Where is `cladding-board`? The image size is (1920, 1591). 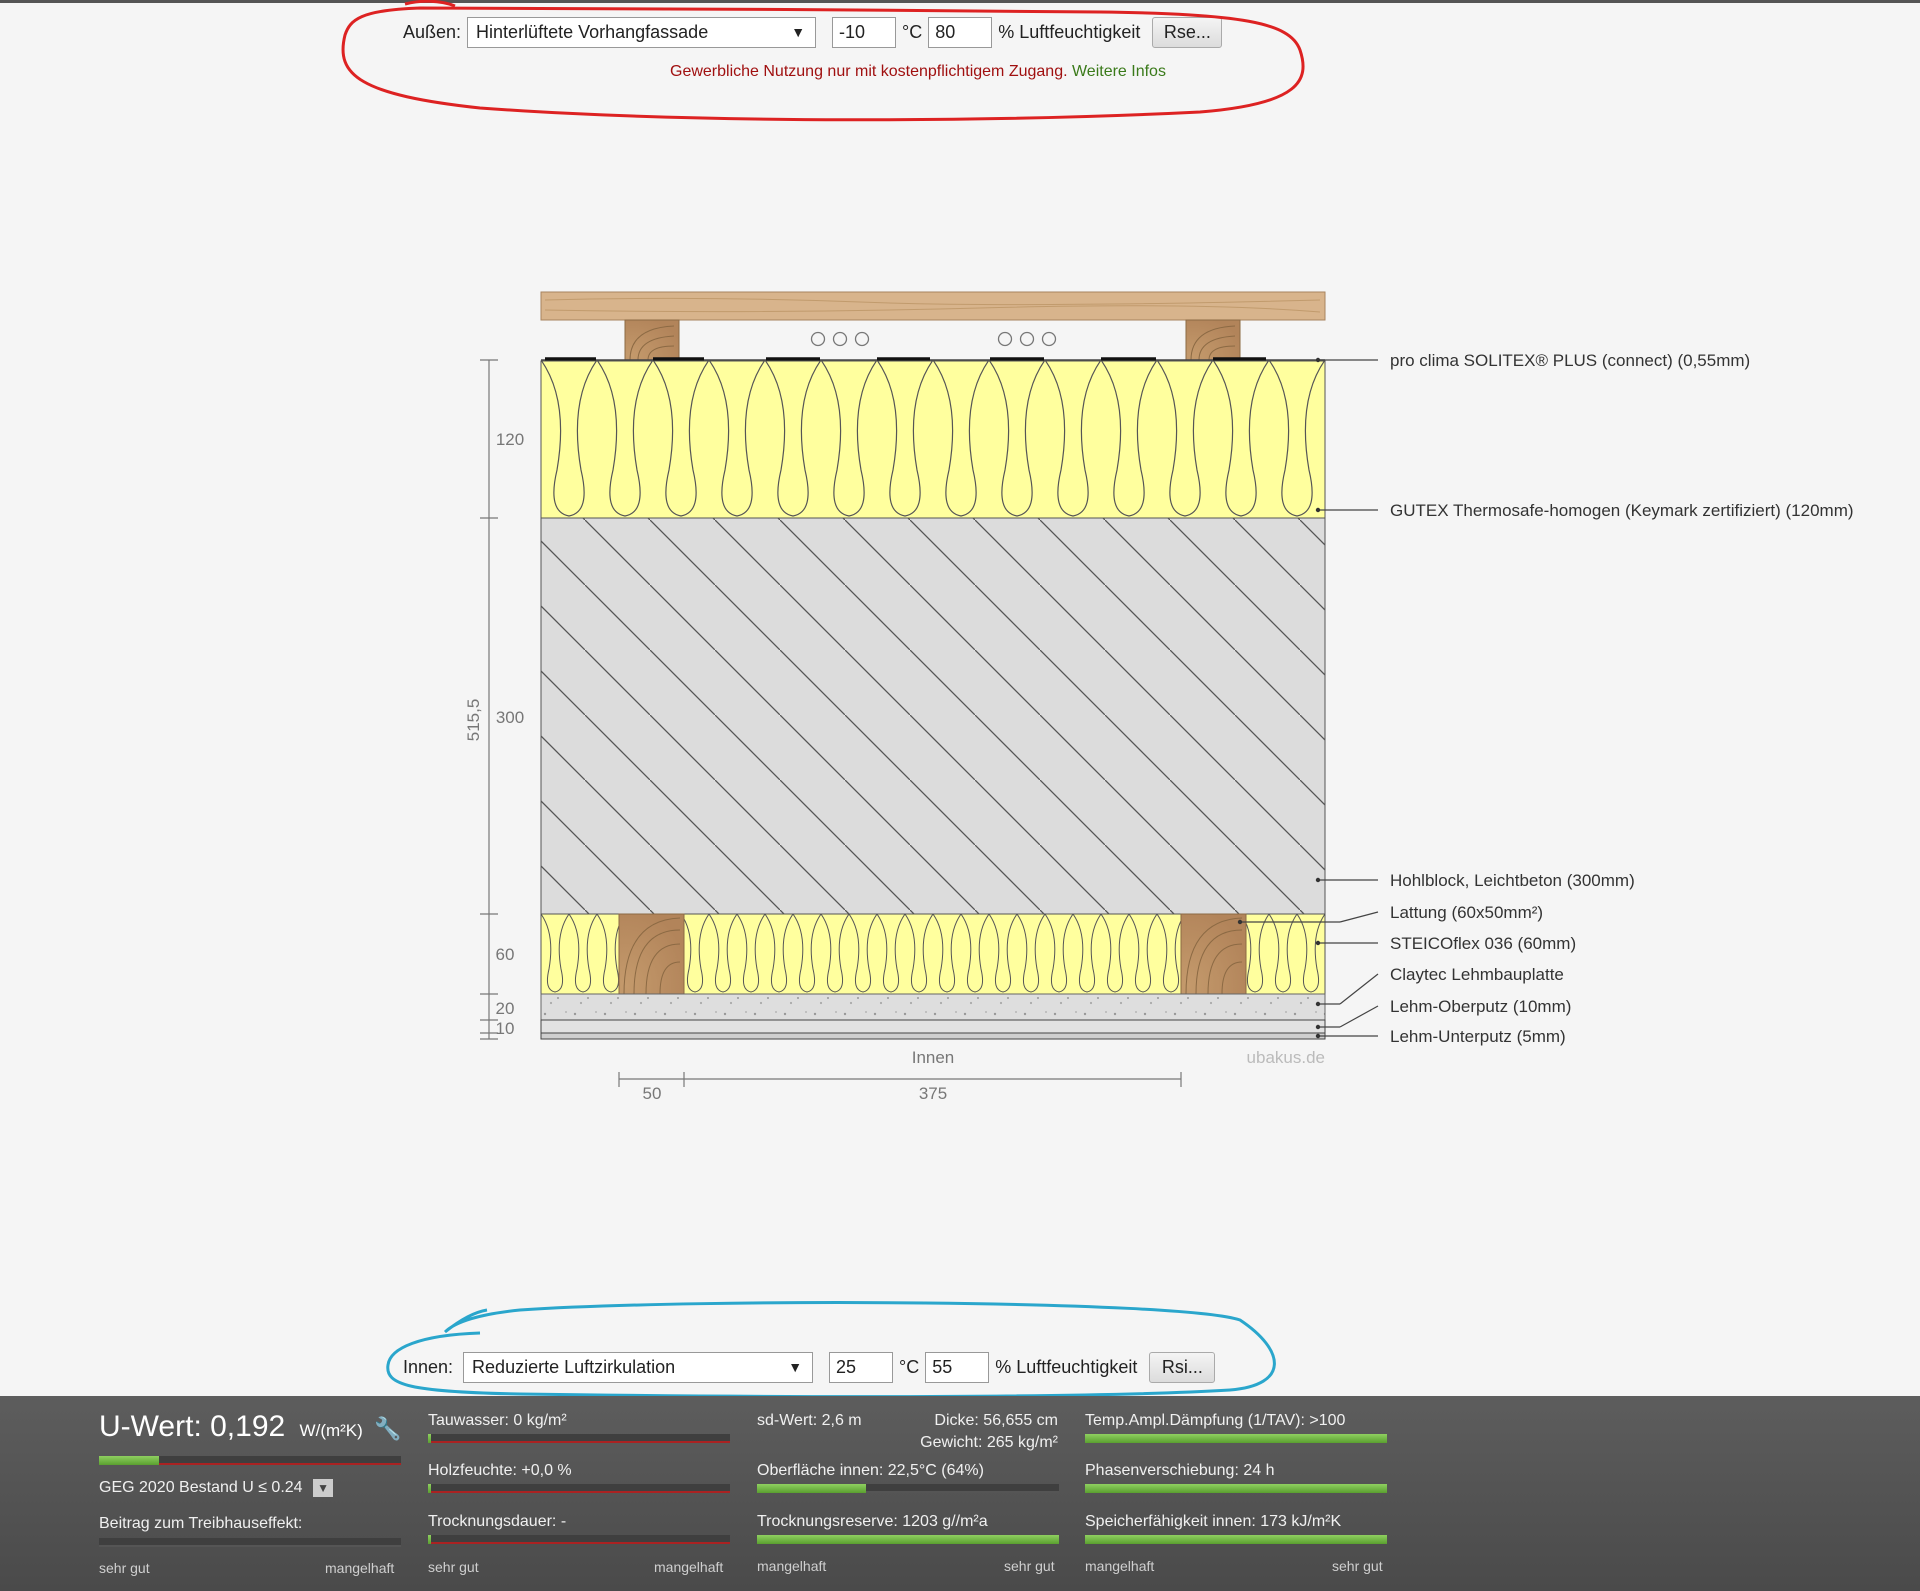 cladding-board is located at coordinates (933, 306).